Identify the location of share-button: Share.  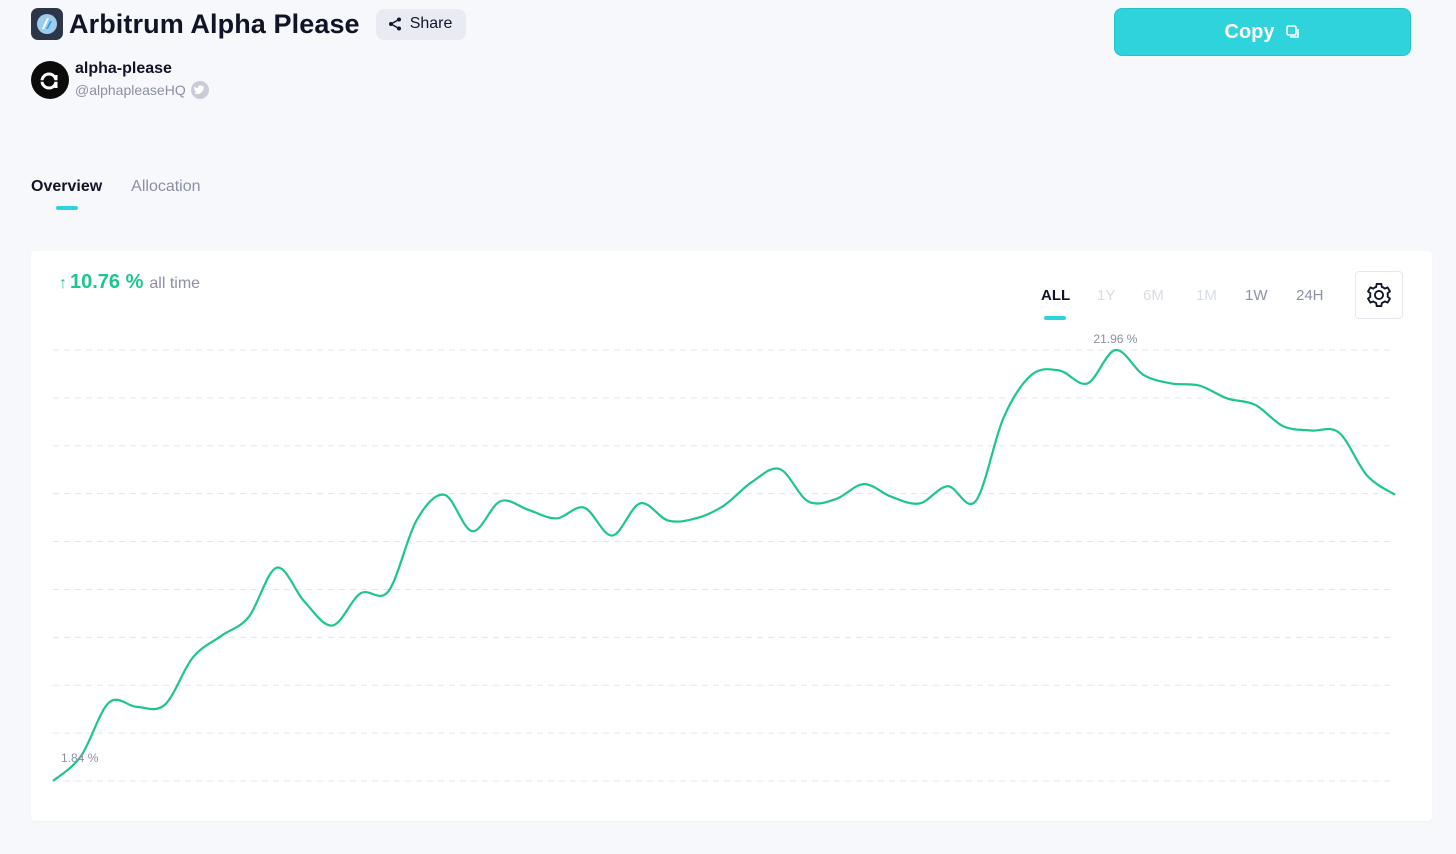
(421, 24).